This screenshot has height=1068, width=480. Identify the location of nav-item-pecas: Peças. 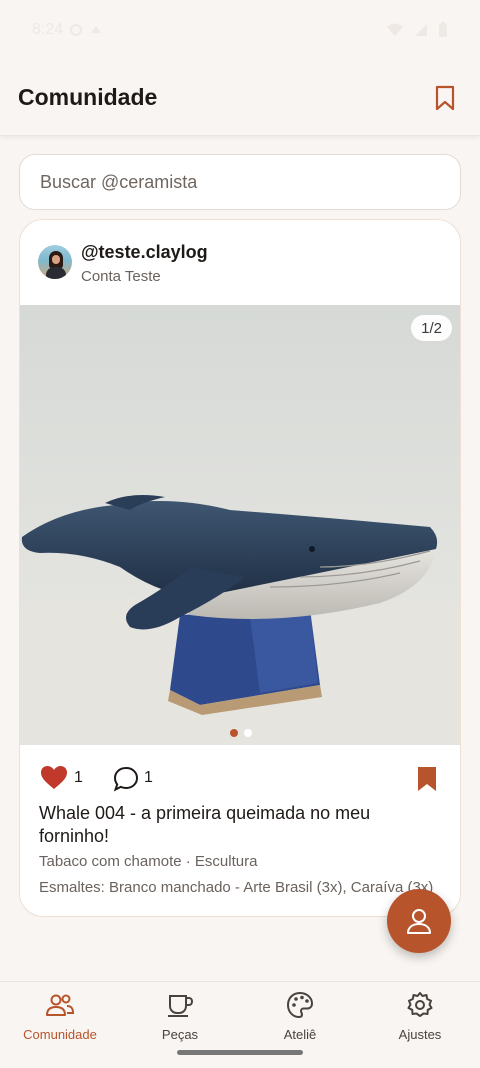
(180, 1025).